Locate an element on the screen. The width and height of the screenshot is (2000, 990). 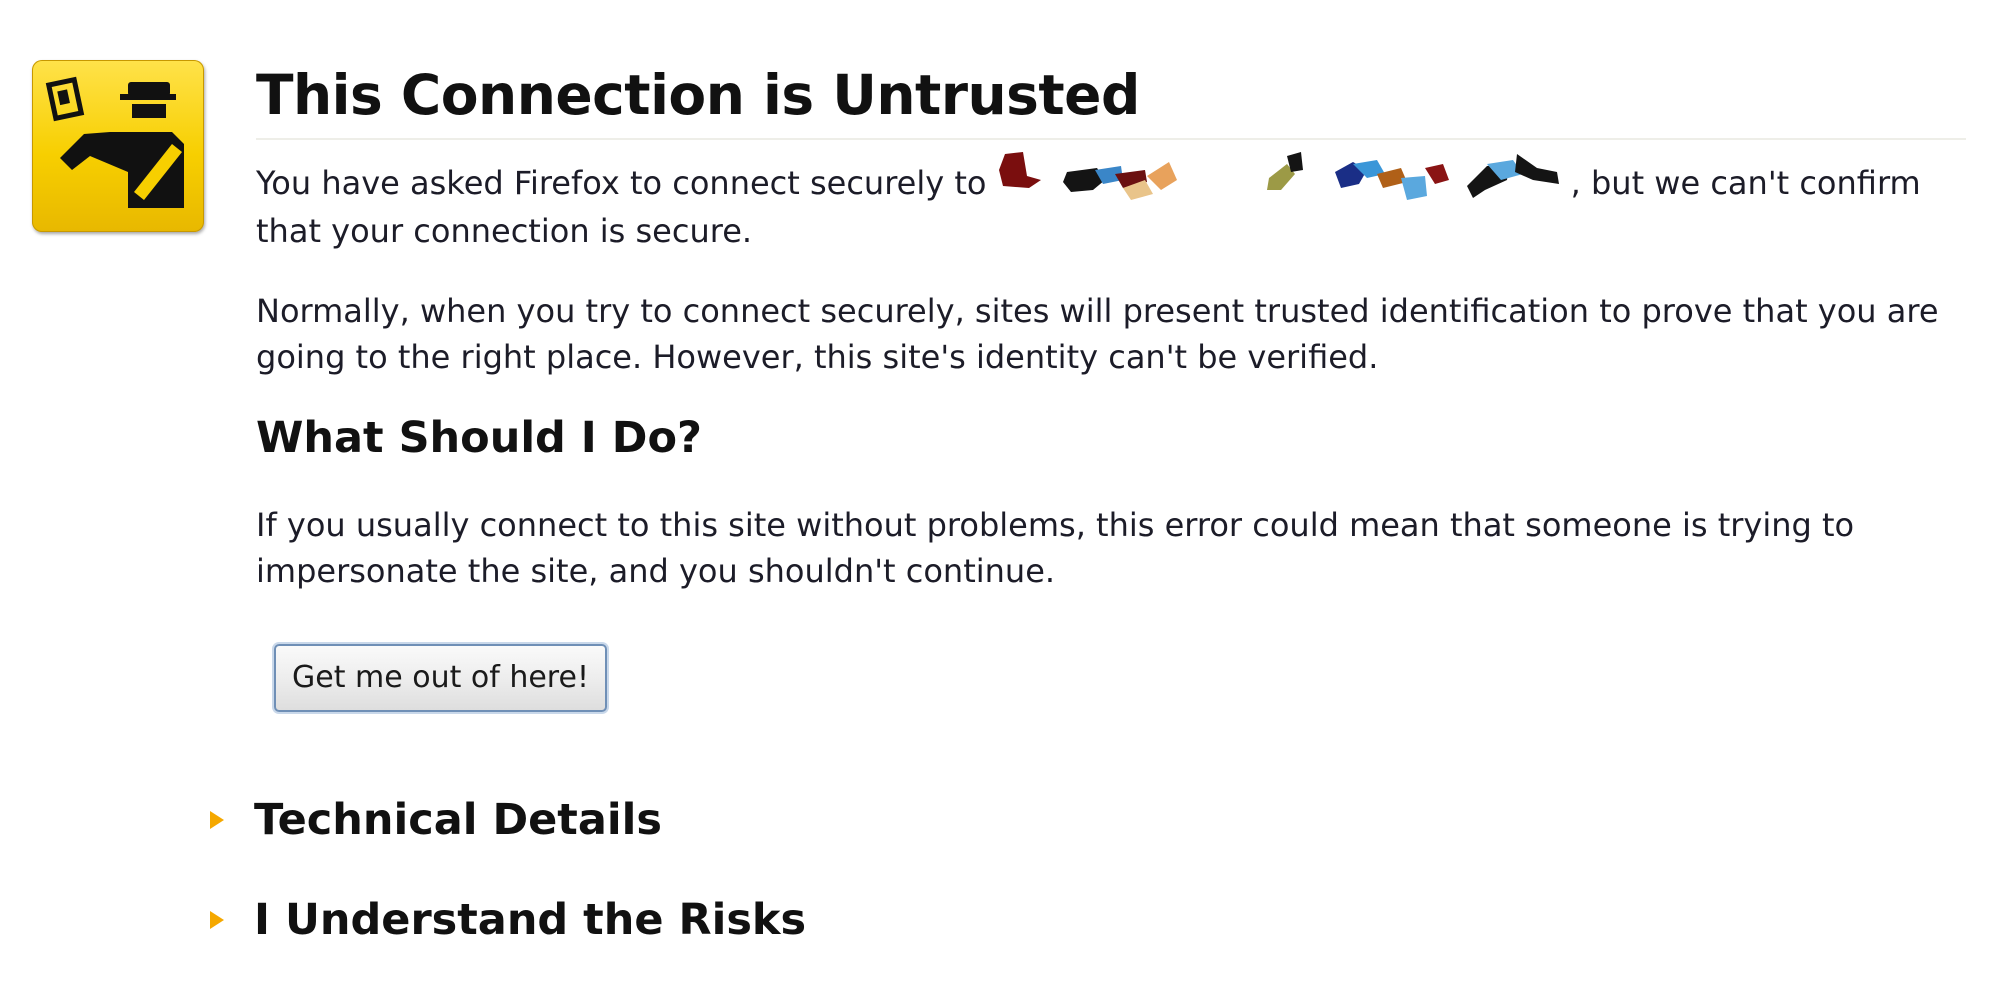
technical-details-label: Technical Details is located at coordinates (458, 820).